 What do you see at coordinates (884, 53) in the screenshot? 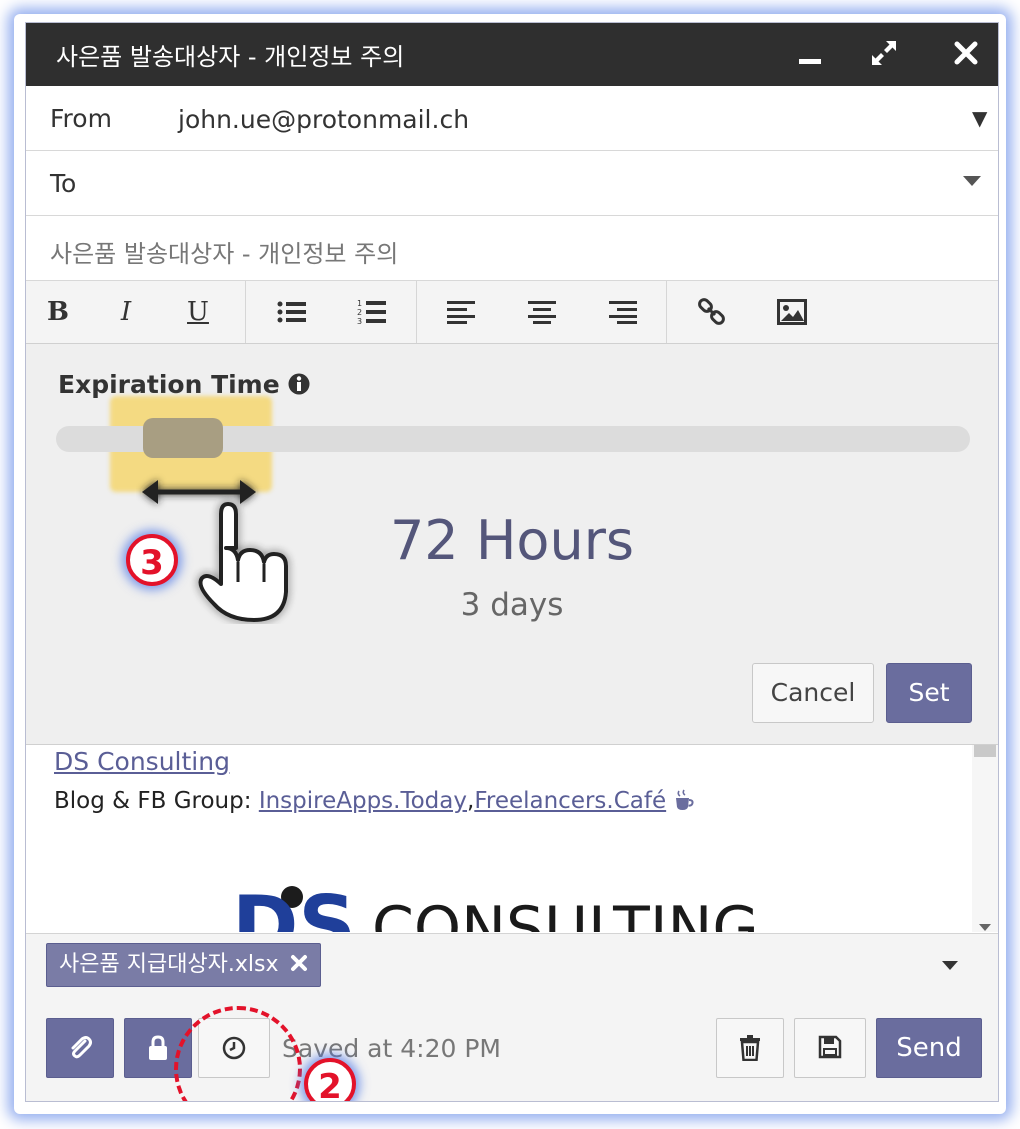
I see `expand-icon` at bounding box center [884, 53].